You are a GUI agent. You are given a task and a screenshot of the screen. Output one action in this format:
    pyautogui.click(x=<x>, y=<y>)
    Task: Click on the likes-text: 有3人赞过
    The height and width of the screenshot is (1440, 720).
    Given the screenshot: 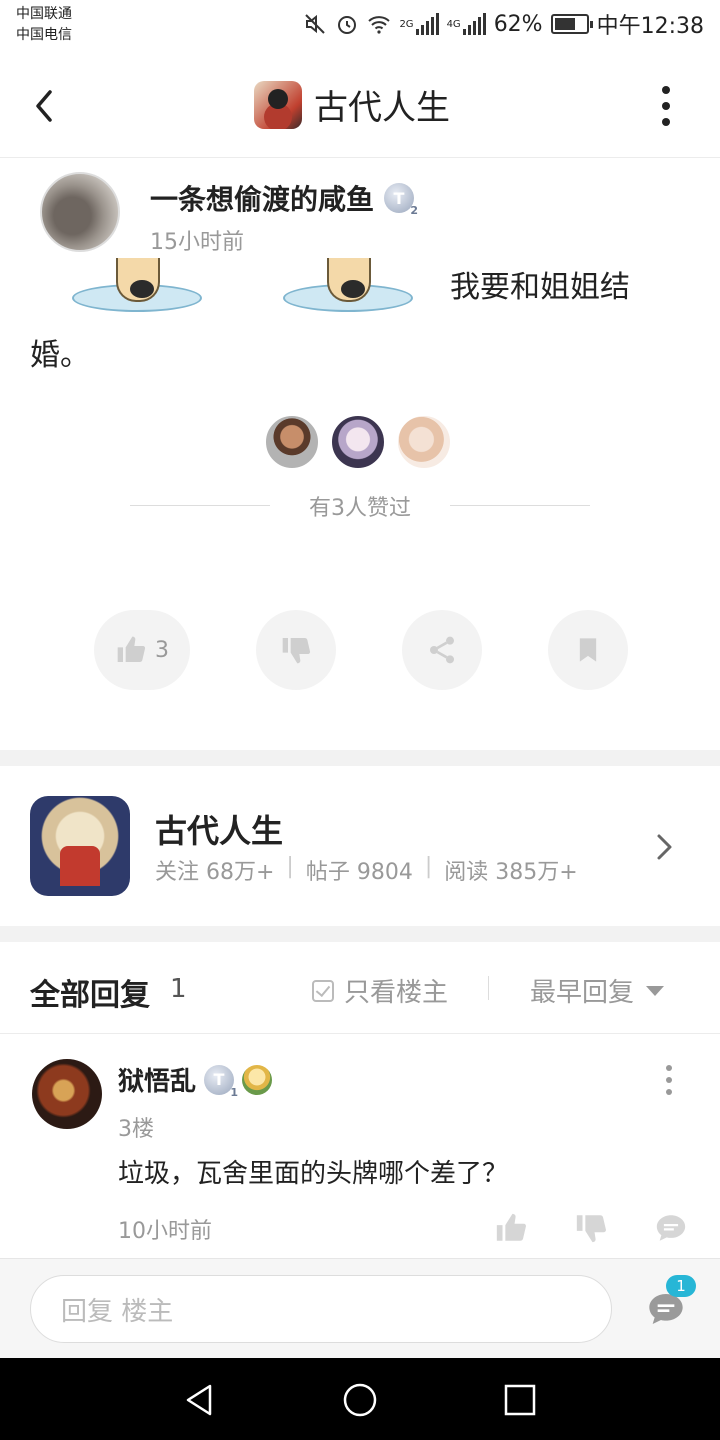 What is the action you would take?
    pyautogui.click(x=360, y=506)
    